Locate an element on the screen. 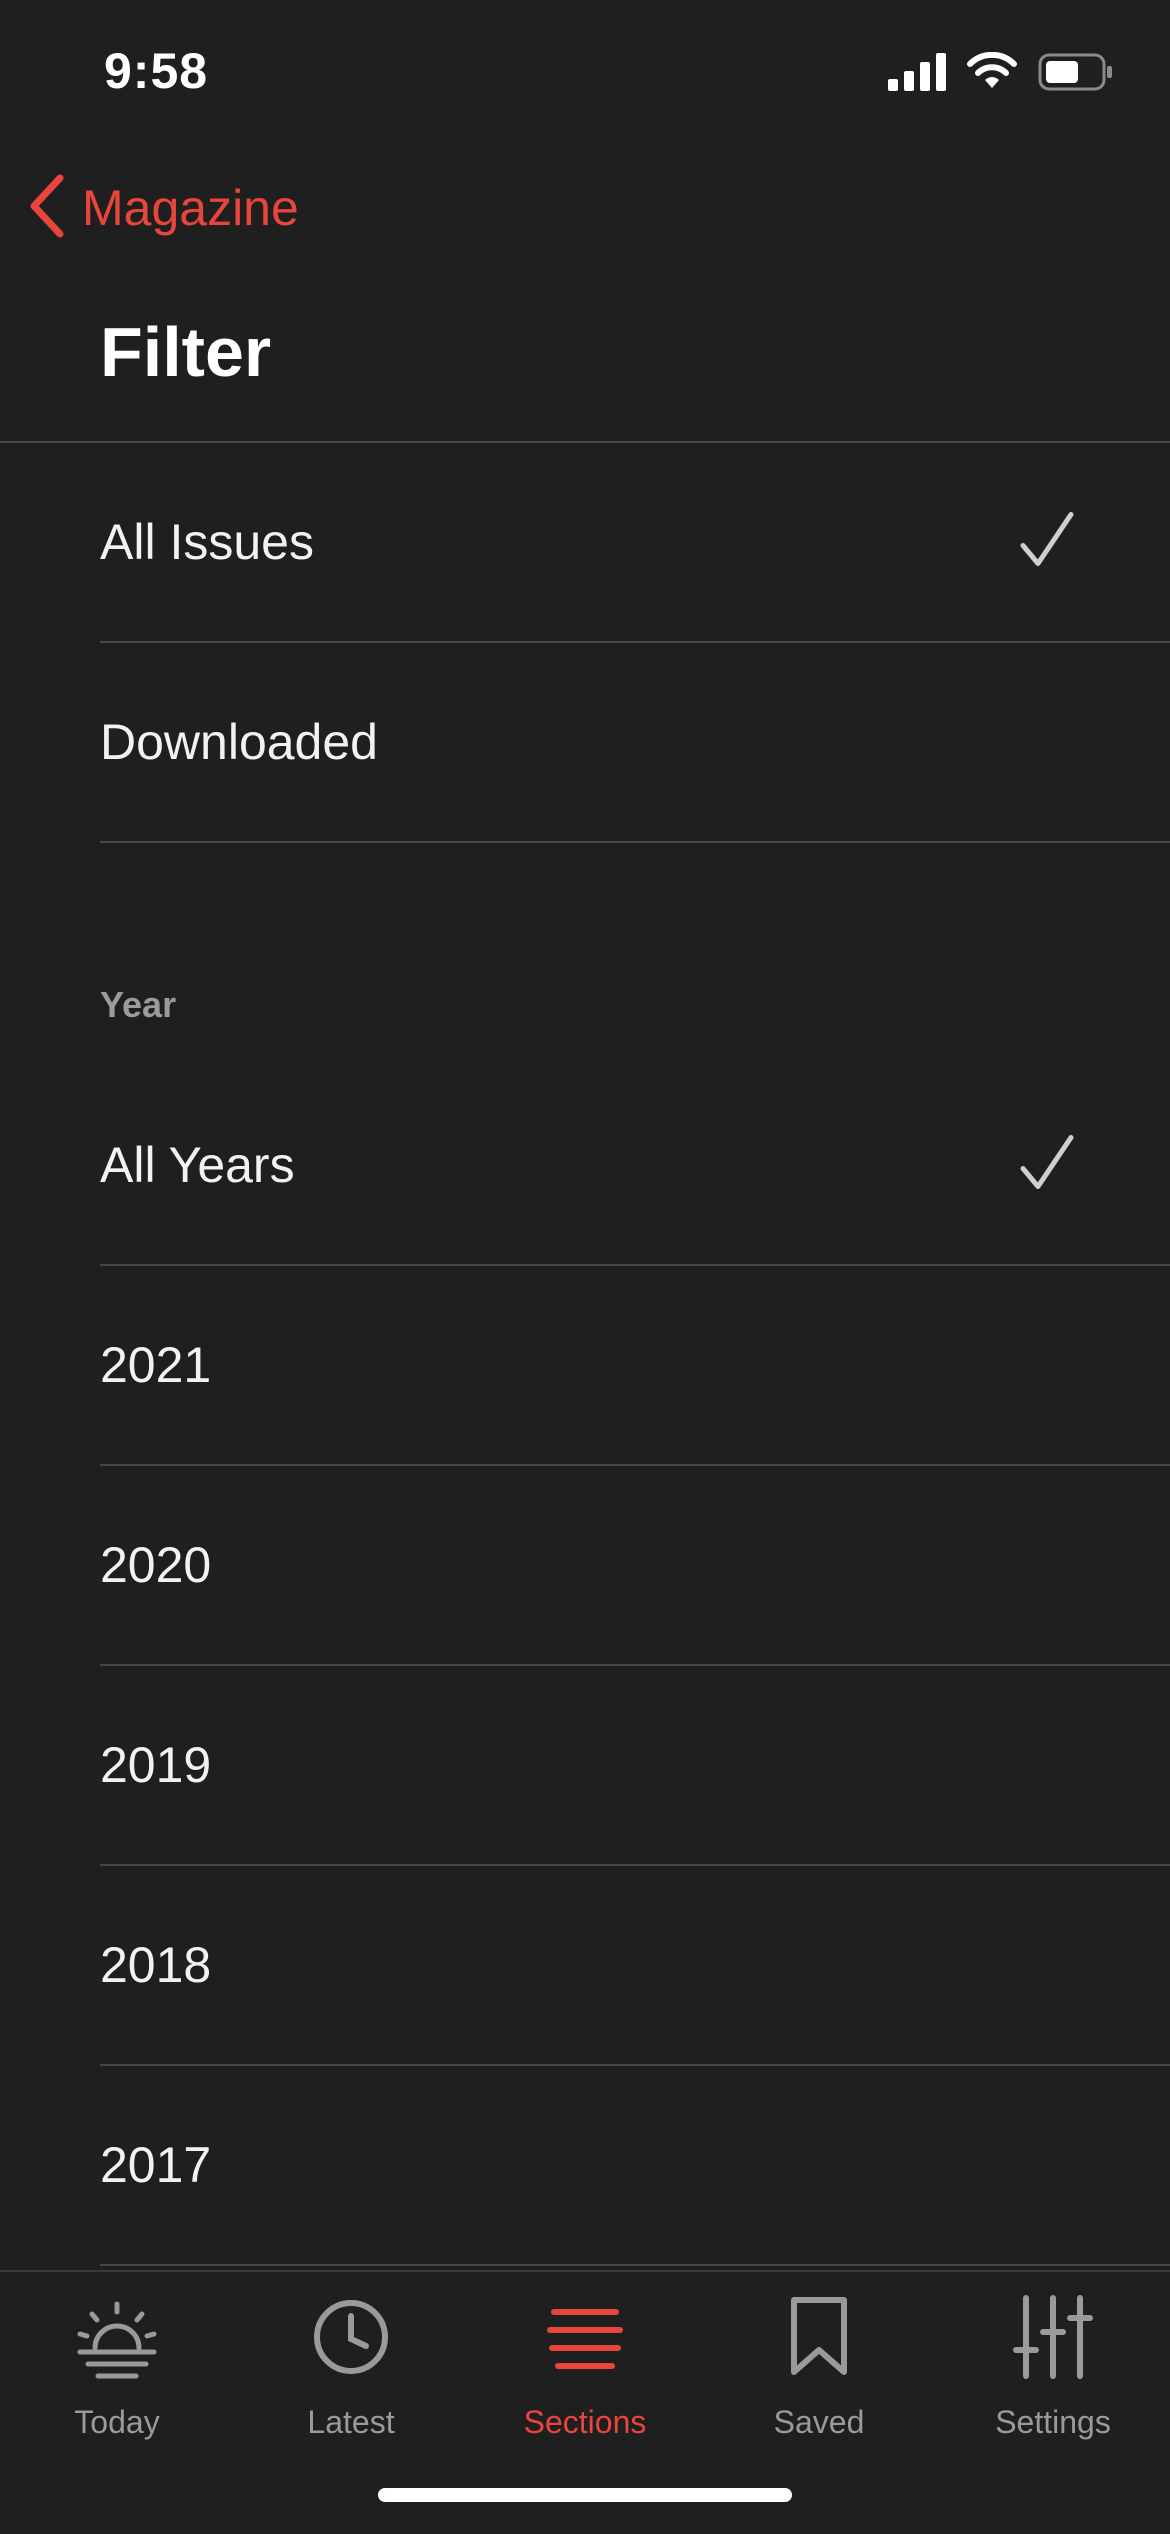  bookmark-icon is located at coordinates (819, 2337).